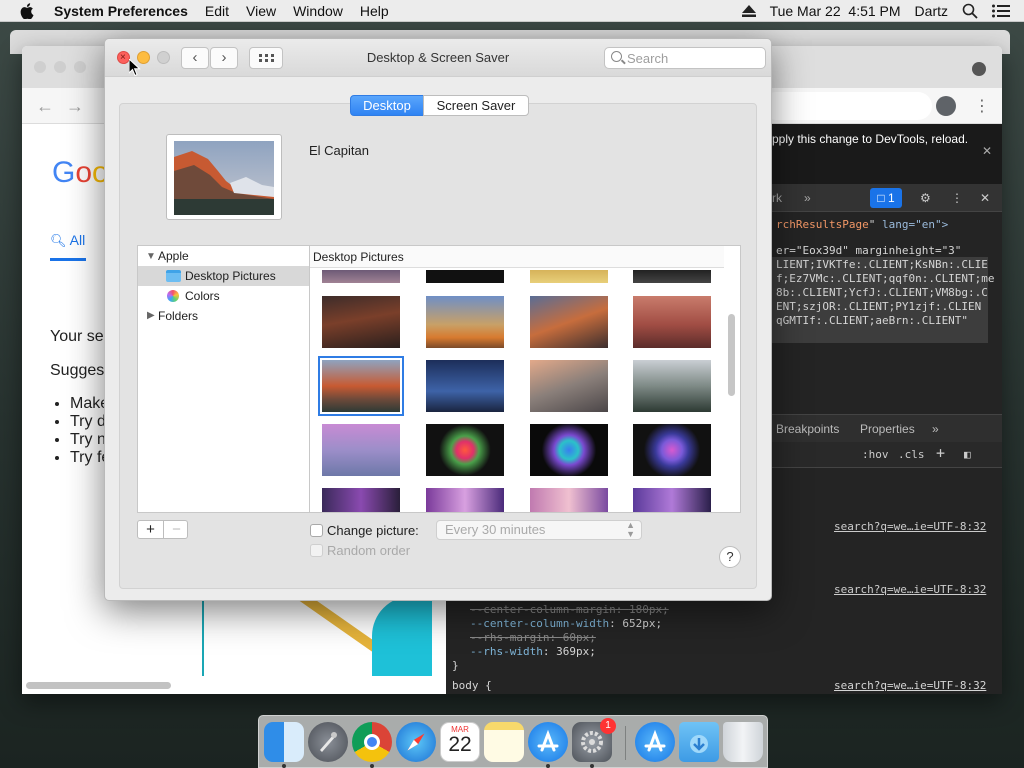 The height and width of the screenshot is (768, 1024). I want to click on cls-toggle: .cls, so click(911, 454).